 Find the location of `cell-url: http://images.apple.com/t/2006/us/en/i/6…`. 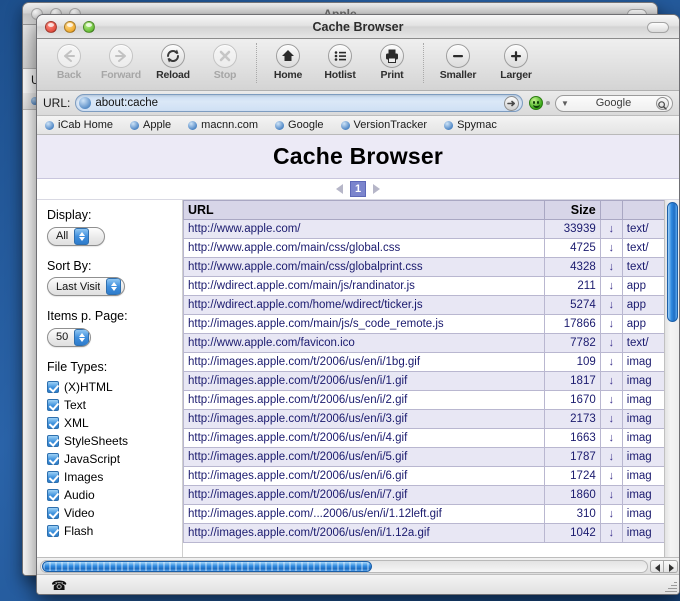

cell-url: http://images.apple.com/t/2006/us/en/i/6… is located at coordinates (364, 476).